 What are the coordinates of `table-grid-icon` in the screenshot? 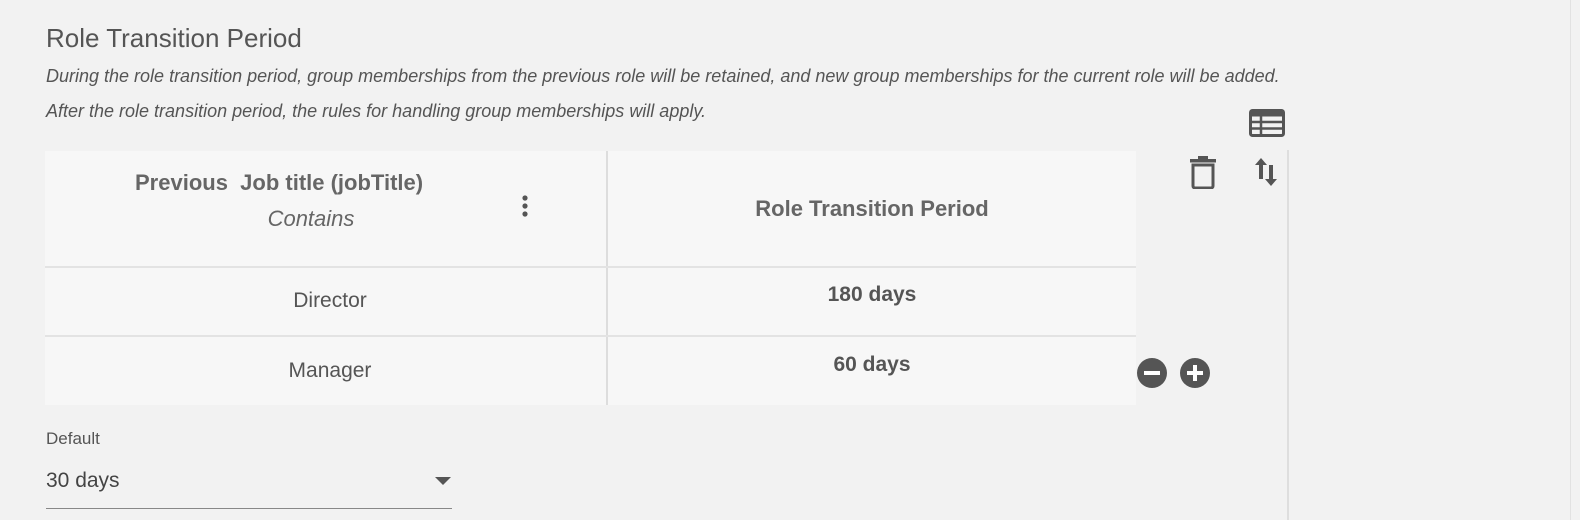 It's located at (1267, 123).